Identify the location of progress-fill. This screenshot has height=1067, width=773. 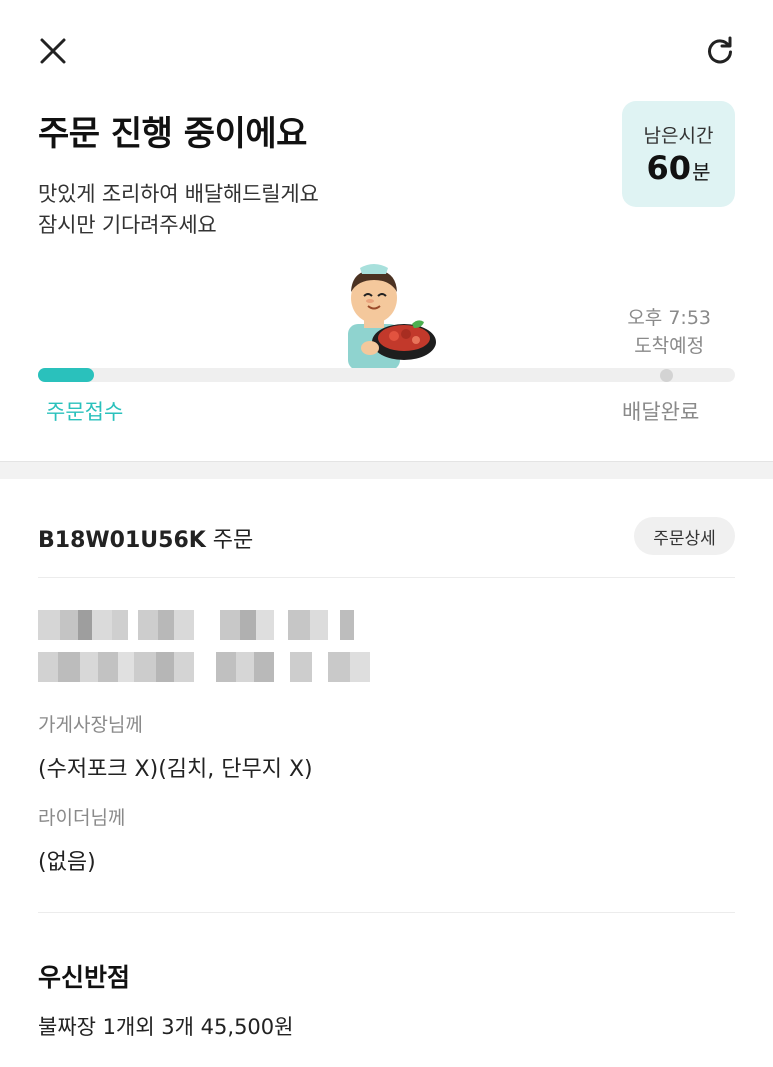
(66, 375).